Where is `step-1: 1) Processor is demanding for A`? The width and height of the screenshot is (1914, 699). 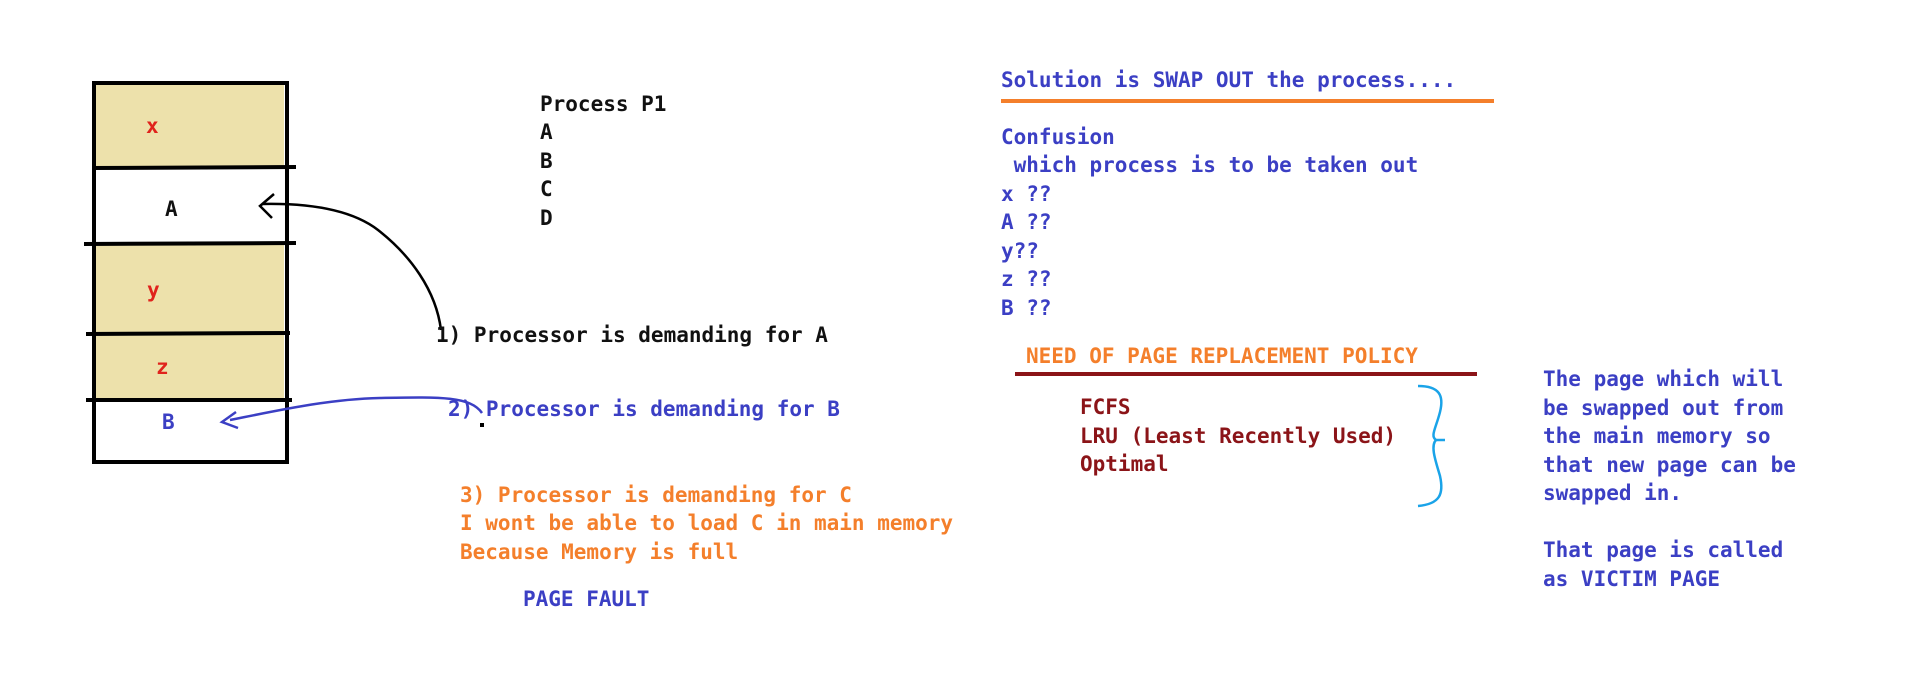
step-1: 1) Processor is demanding for A is located at coordinates (632, 335).